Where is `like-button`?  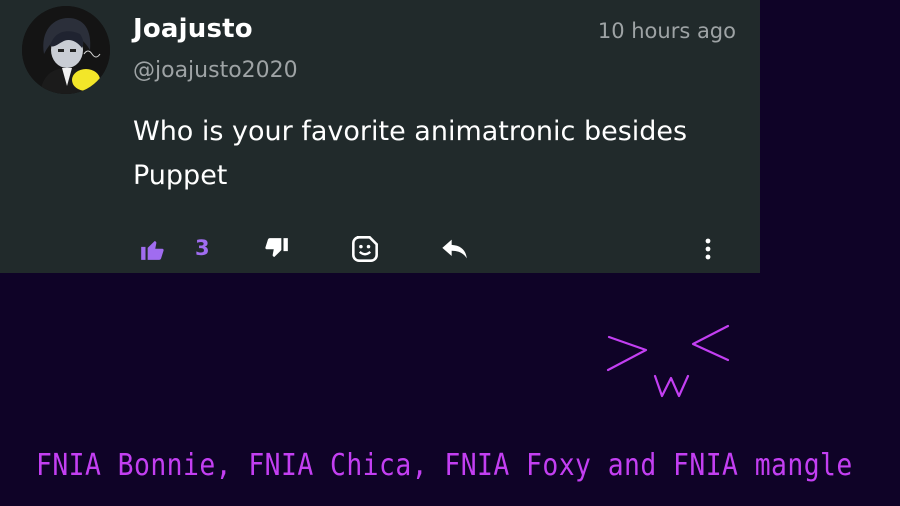 like-button is located at coordinates (152, 249).